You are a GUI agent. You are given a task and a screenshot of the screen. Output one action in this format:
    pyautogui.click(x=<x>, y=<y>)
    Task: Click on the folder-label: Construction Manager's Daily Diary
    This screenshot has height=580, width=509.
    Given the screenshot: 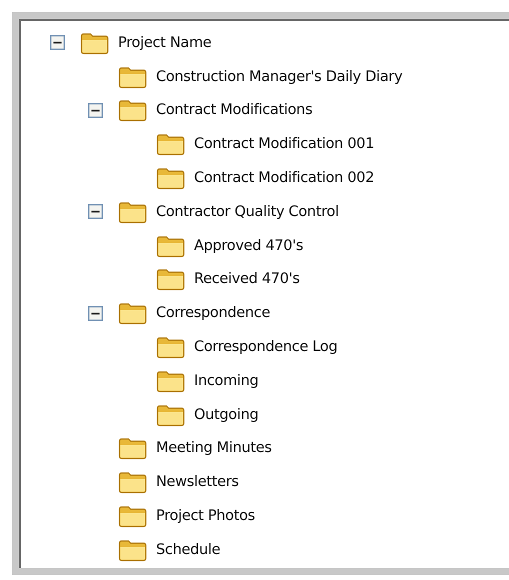 What is the action you would take?
    pyautogui.click(x=279, y=76)
    